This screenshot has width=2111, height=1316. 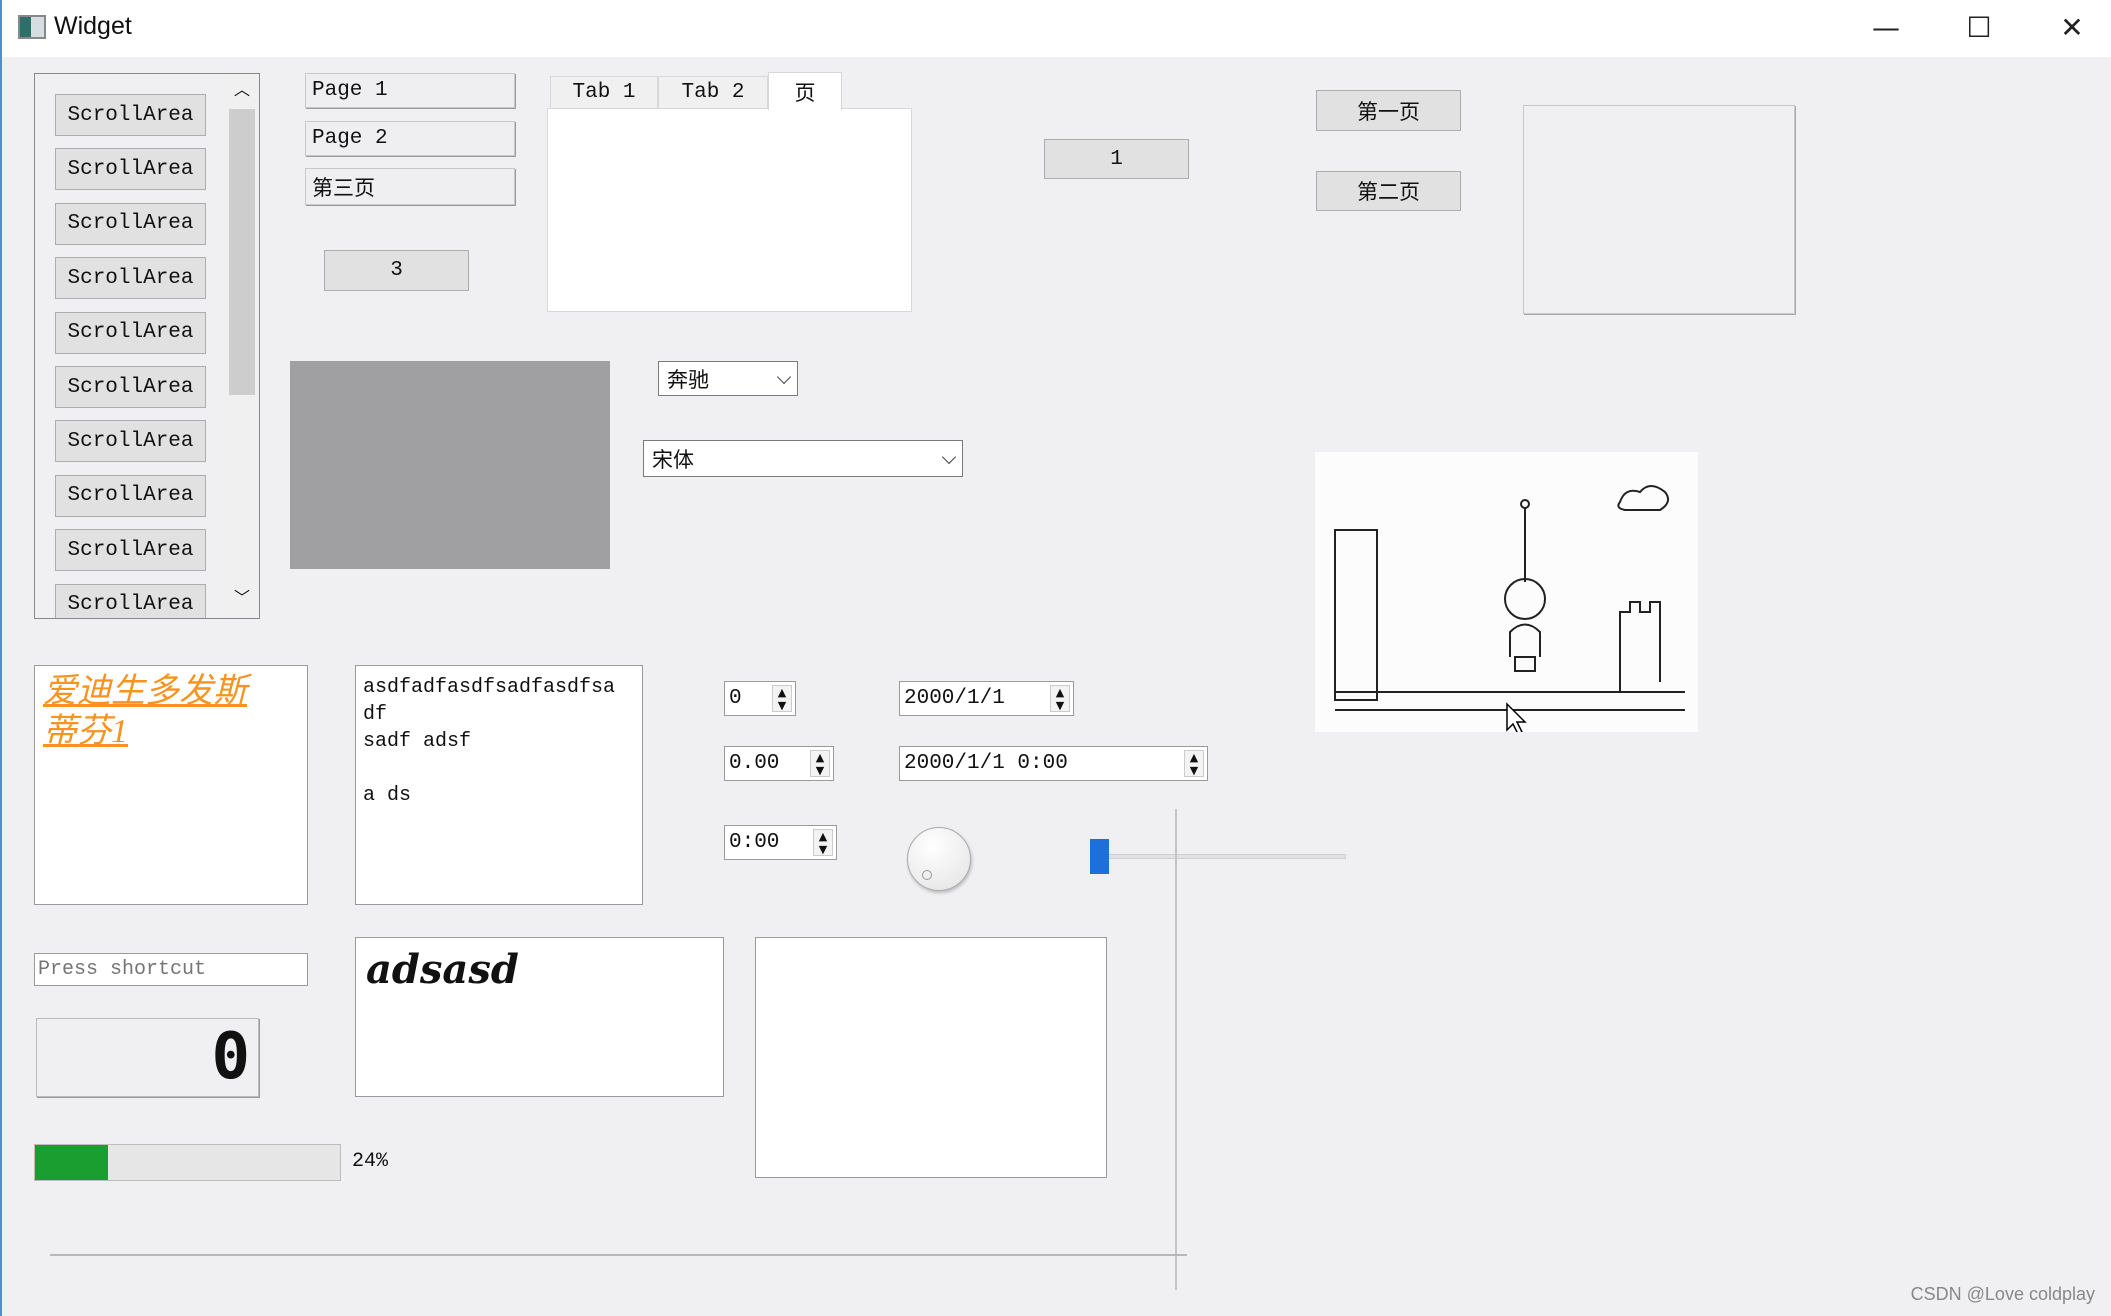 I want to click on link-label-line: 蒂芬1, so click(x=85, y=731).